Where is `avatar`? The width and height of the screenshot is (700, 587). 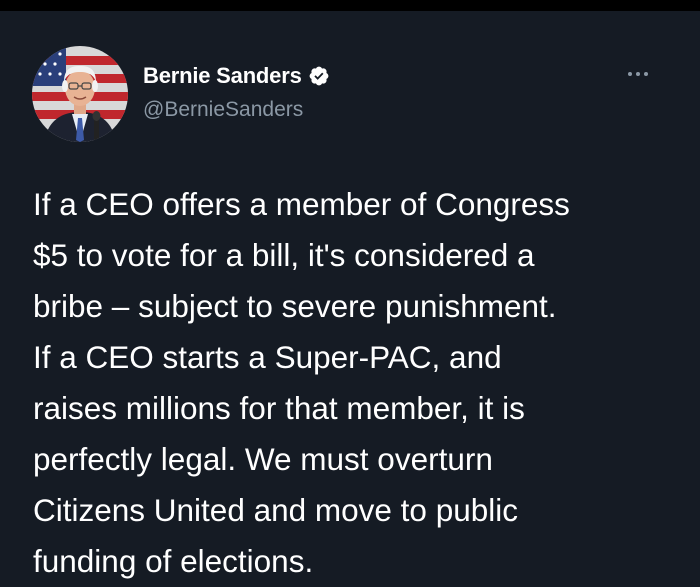
avatar is located at coordinates (80, 94).